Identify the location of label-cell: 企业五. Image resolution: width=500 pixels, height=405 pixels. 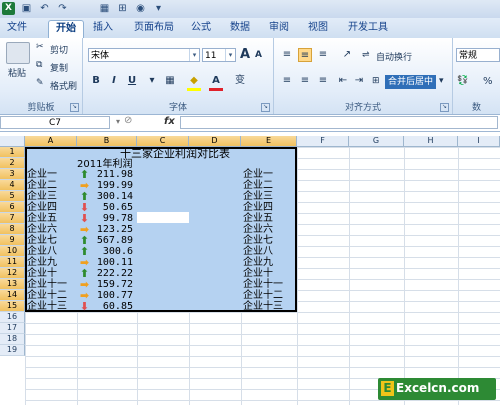
(258, 218).